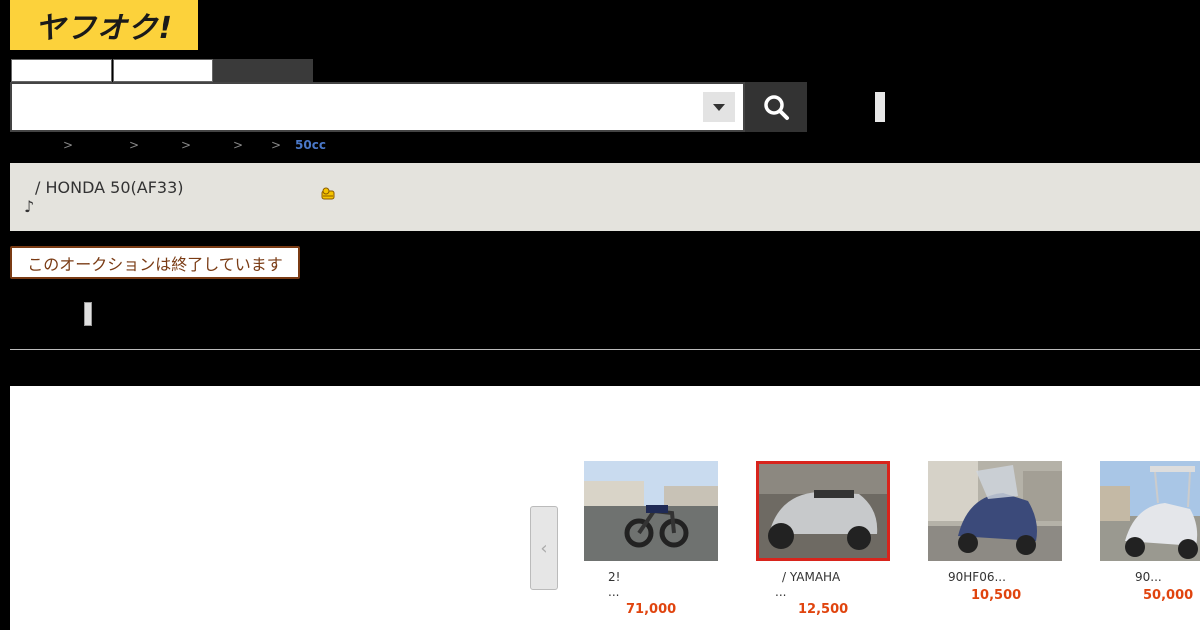  I want to click on tachiyomi-icon, so click(328, 196).